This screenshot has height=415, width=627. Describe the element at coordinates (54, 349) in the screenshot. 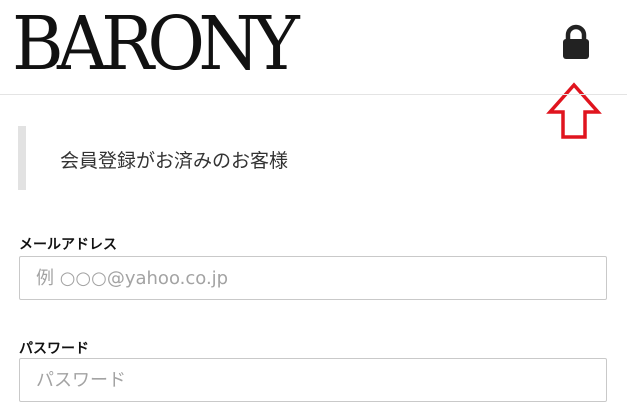

I see `password-label: パスワード` at that location.